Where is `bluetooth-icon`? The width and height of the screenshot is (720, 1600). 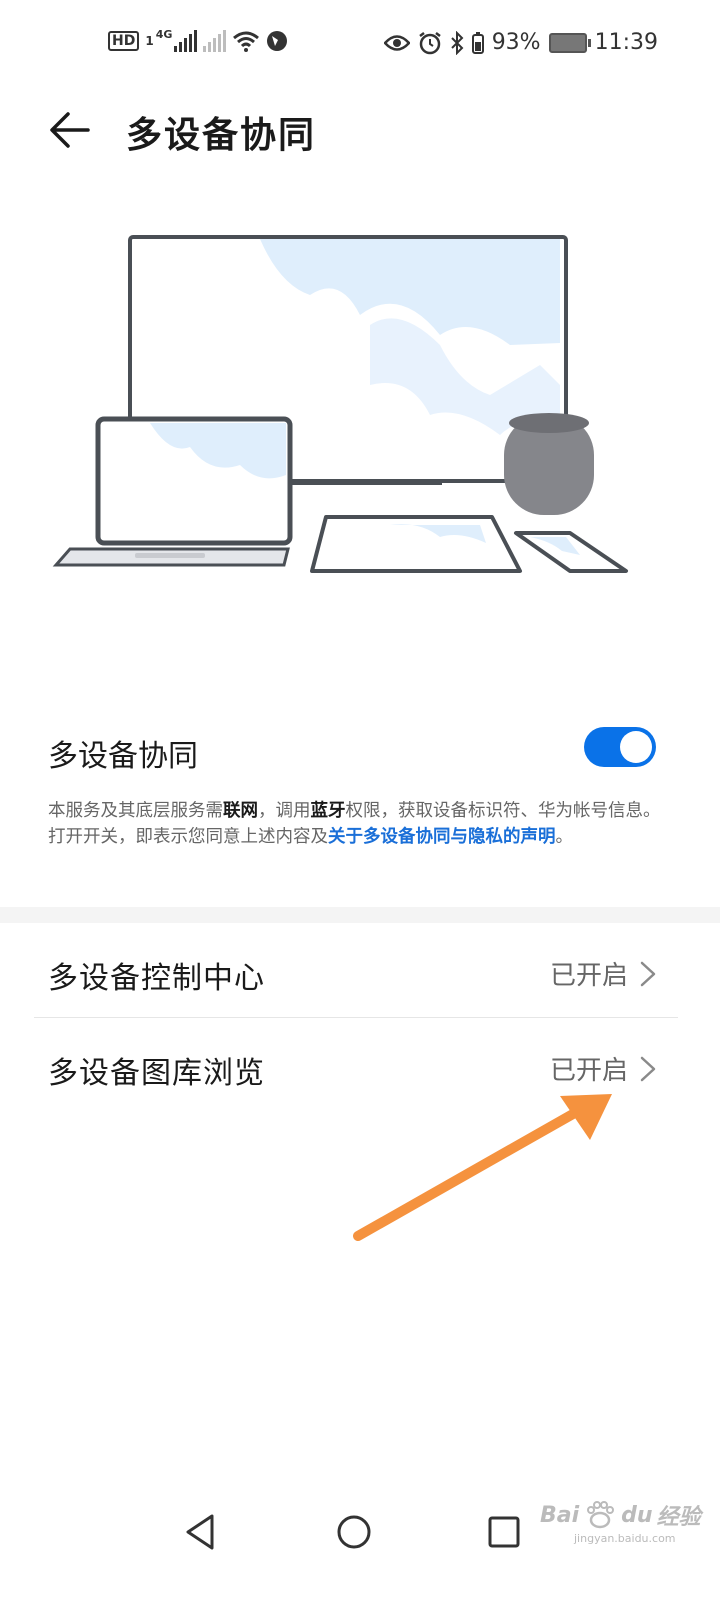 bluetooth-icon is located at coordinates (457, 42).